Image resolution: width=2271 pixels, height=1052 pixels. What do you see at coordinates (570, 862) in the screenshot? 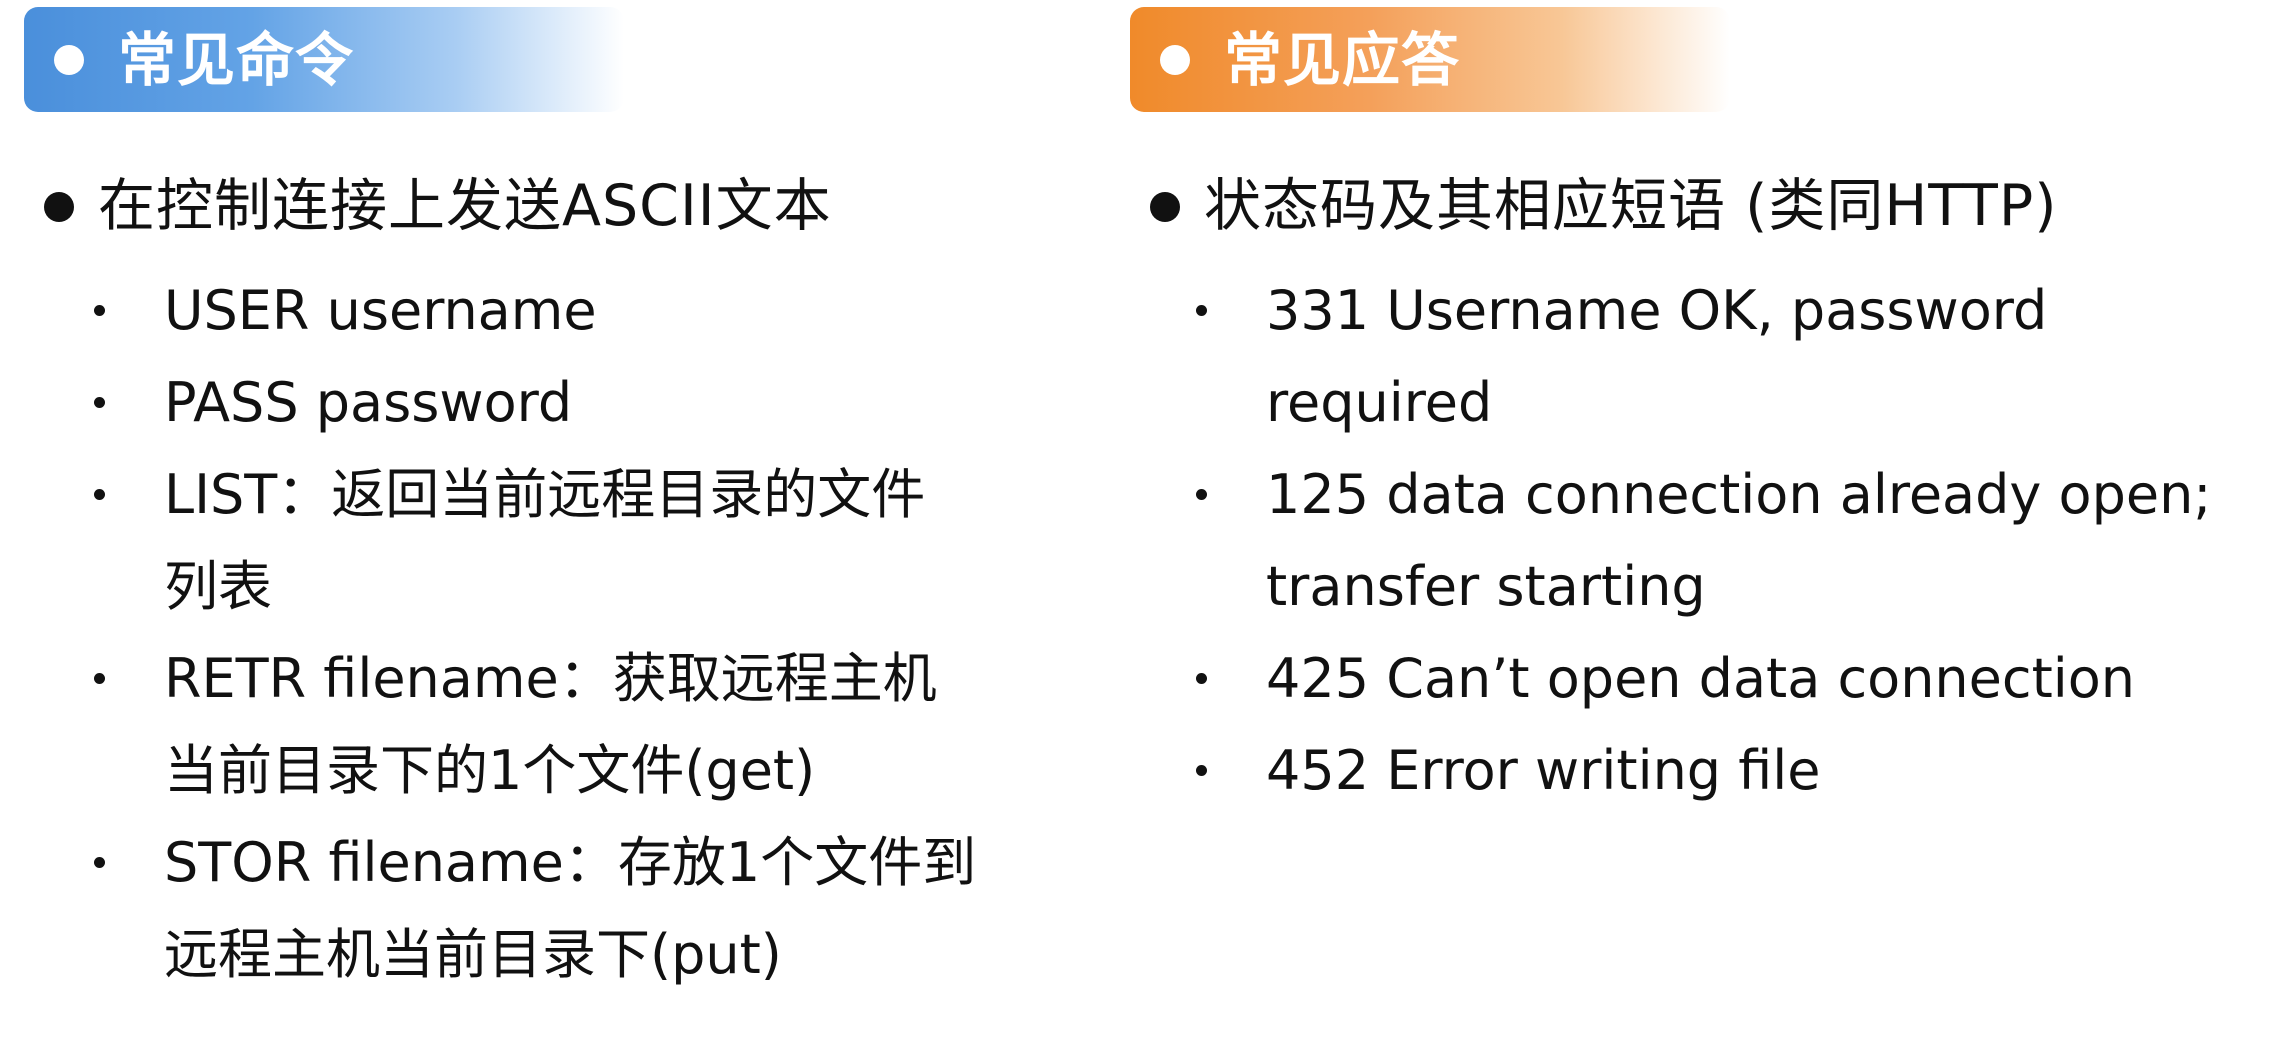
I see `list-item-text: STOR filename：存放1个文件到` at bounding box center [570, 862].